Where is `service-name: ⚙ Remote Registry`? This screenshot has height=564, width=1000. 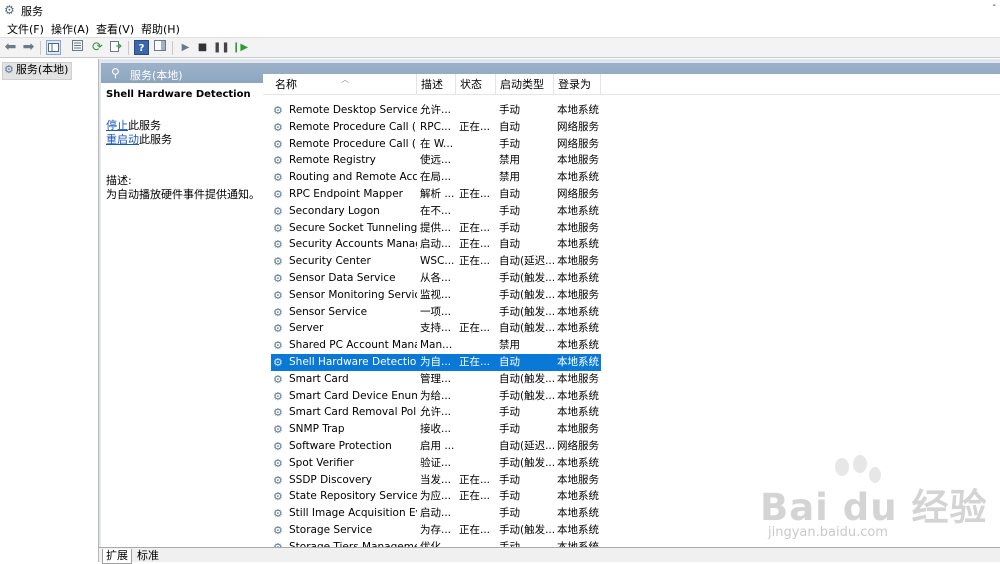
service-name: ⚙ Remote Registry is located at coordinates (344, 160).